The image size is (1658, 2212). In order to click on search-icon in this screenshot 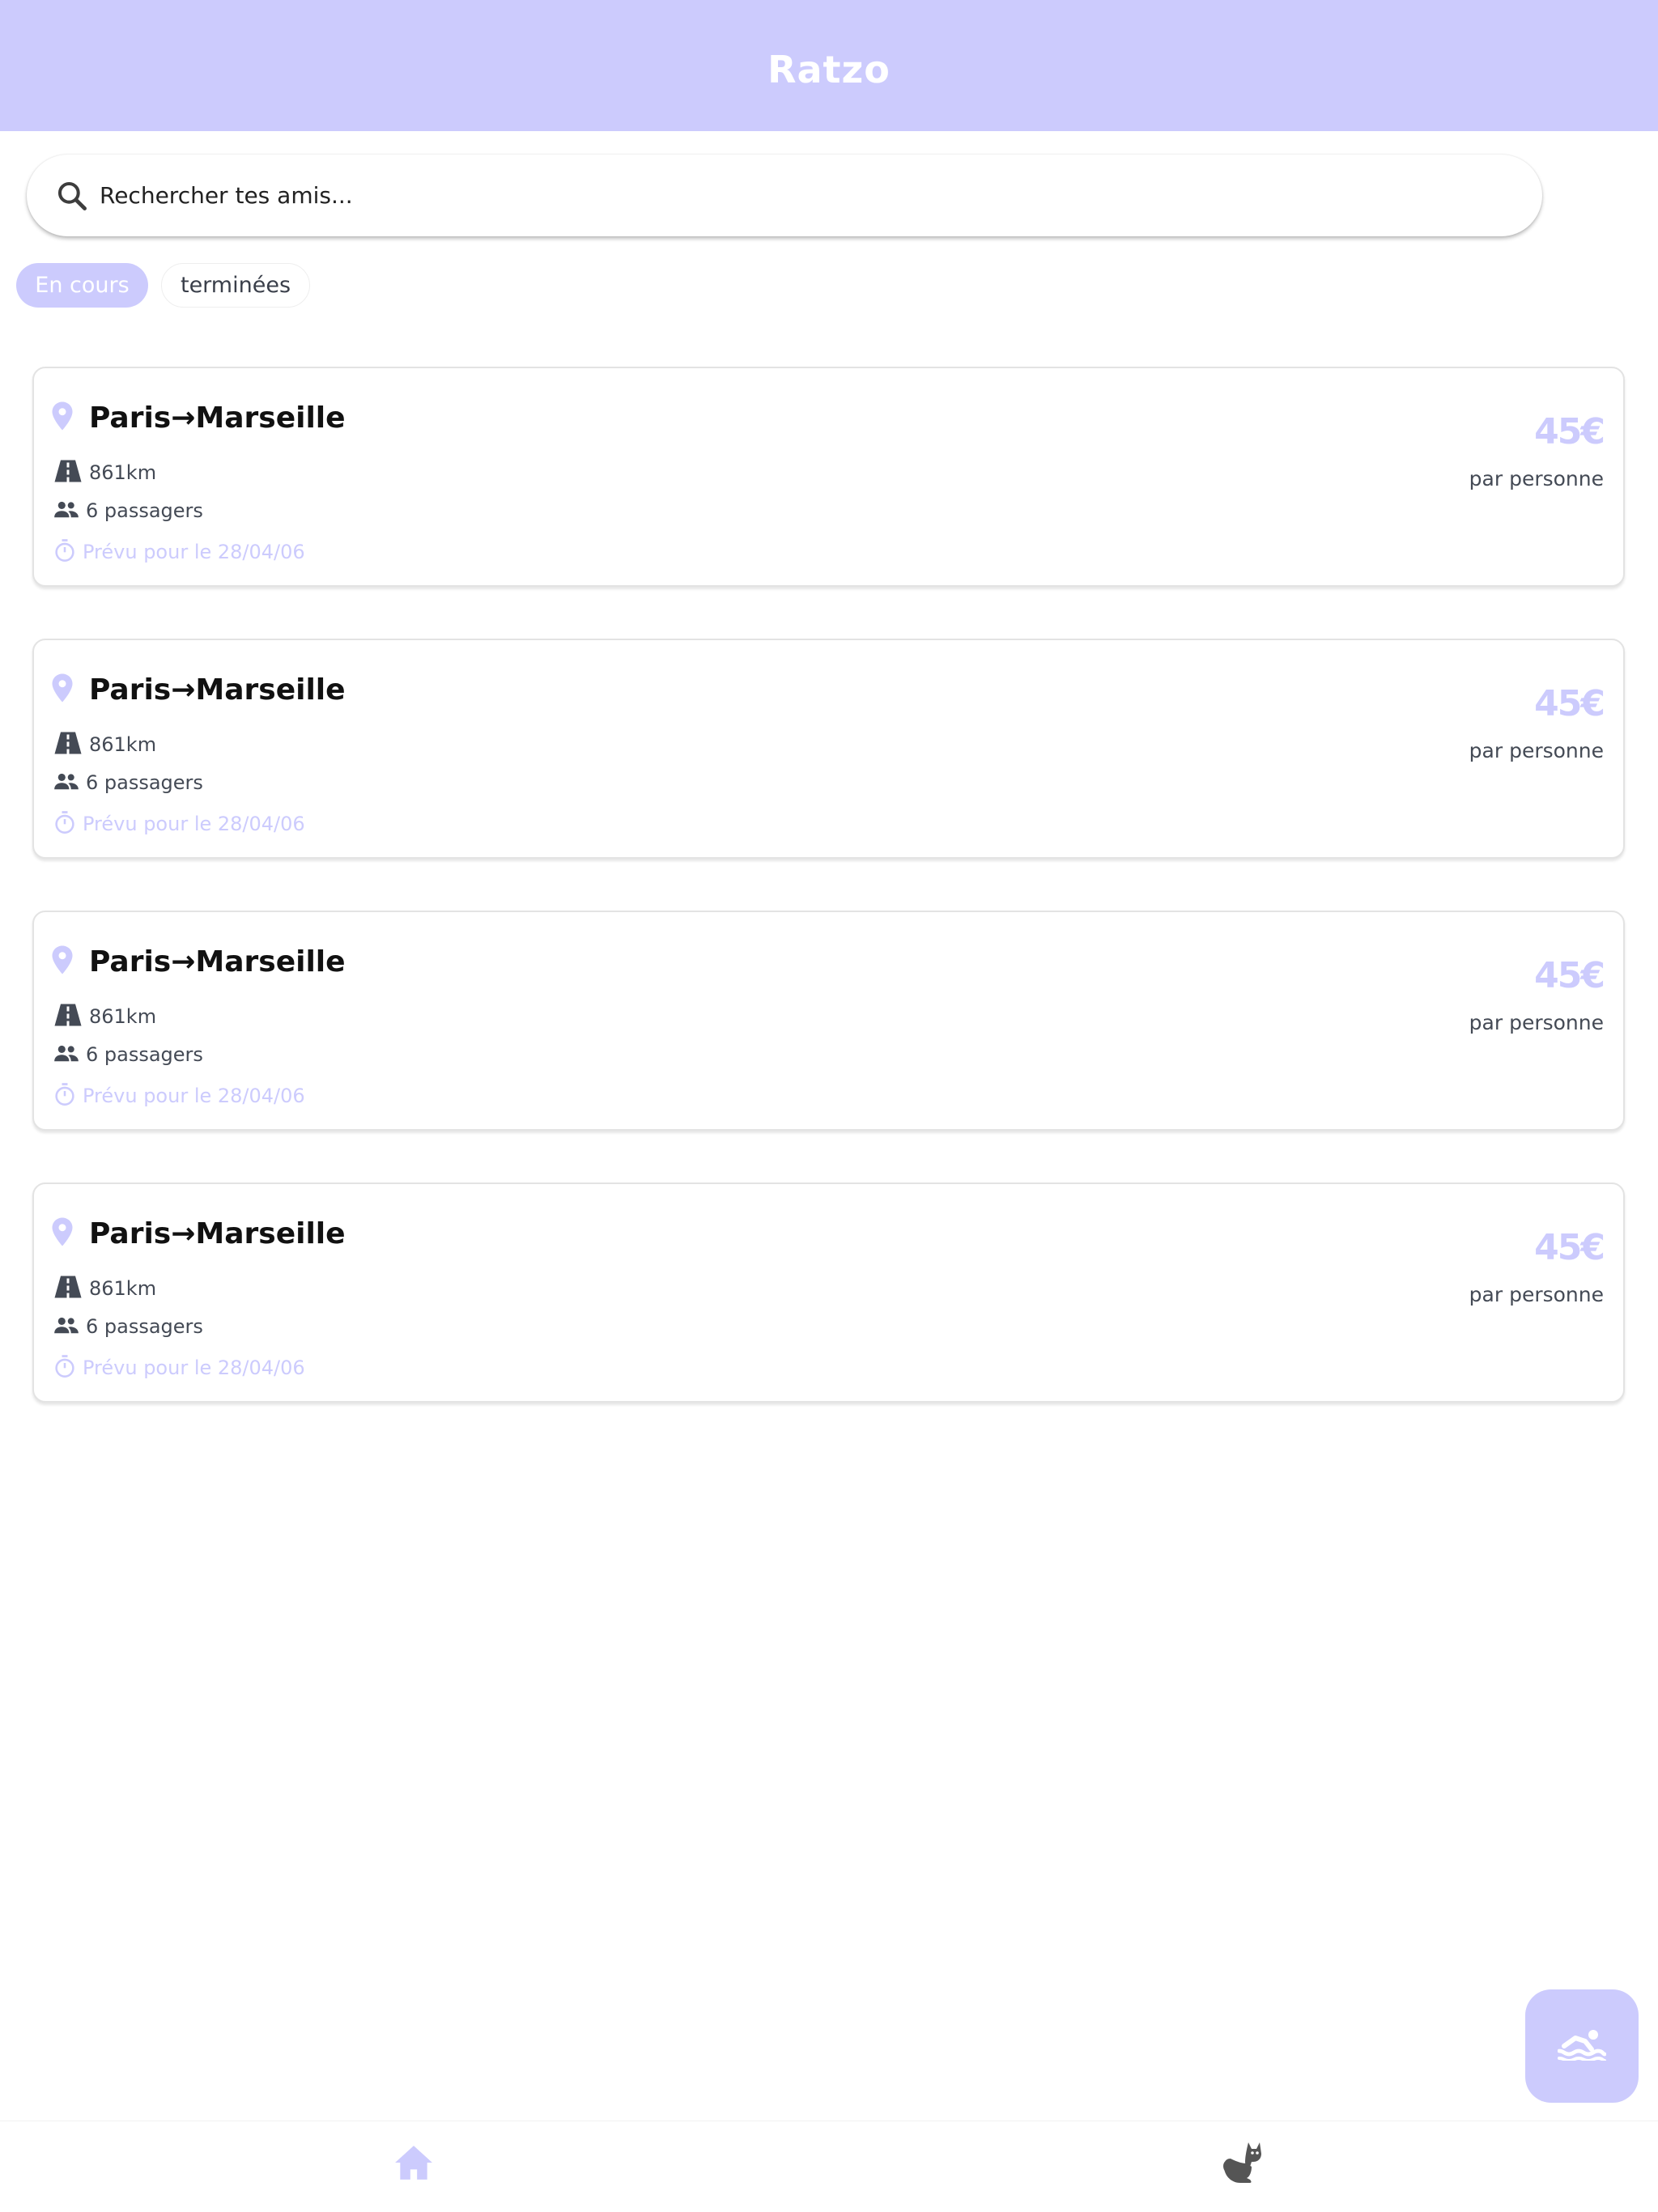, I will do `click(72, 196)`.